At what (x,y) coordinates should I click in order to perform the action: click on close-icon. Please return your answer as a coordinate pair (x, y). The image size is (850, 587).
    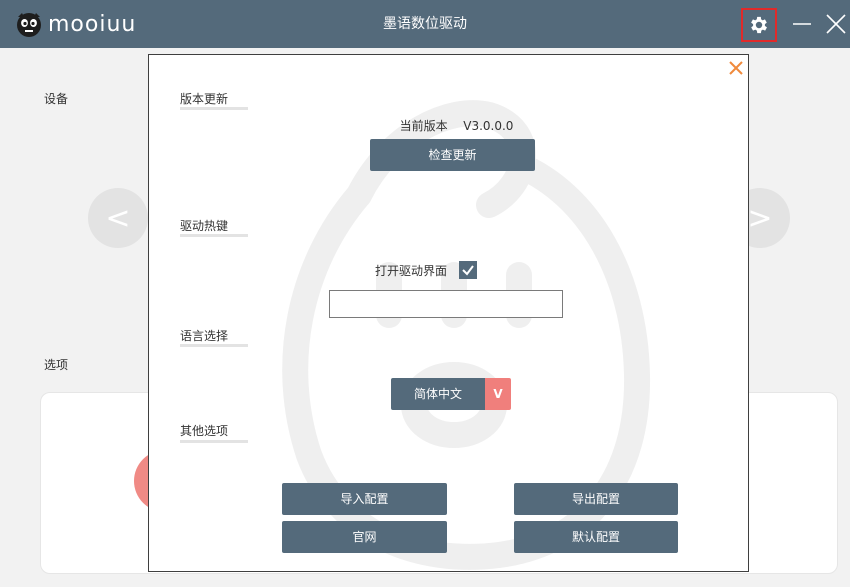
    Looking at the image, I should click on (836, 24).